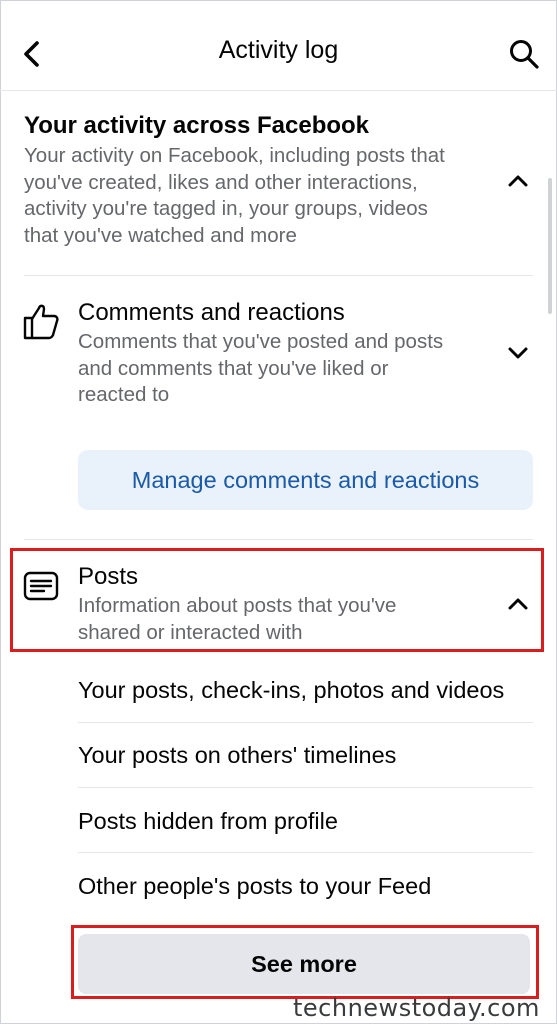 The image size is (557, 1024). Describe the element at coordinates (518, 181) in the screenshot. I see `chevron-up-icon` at that location.